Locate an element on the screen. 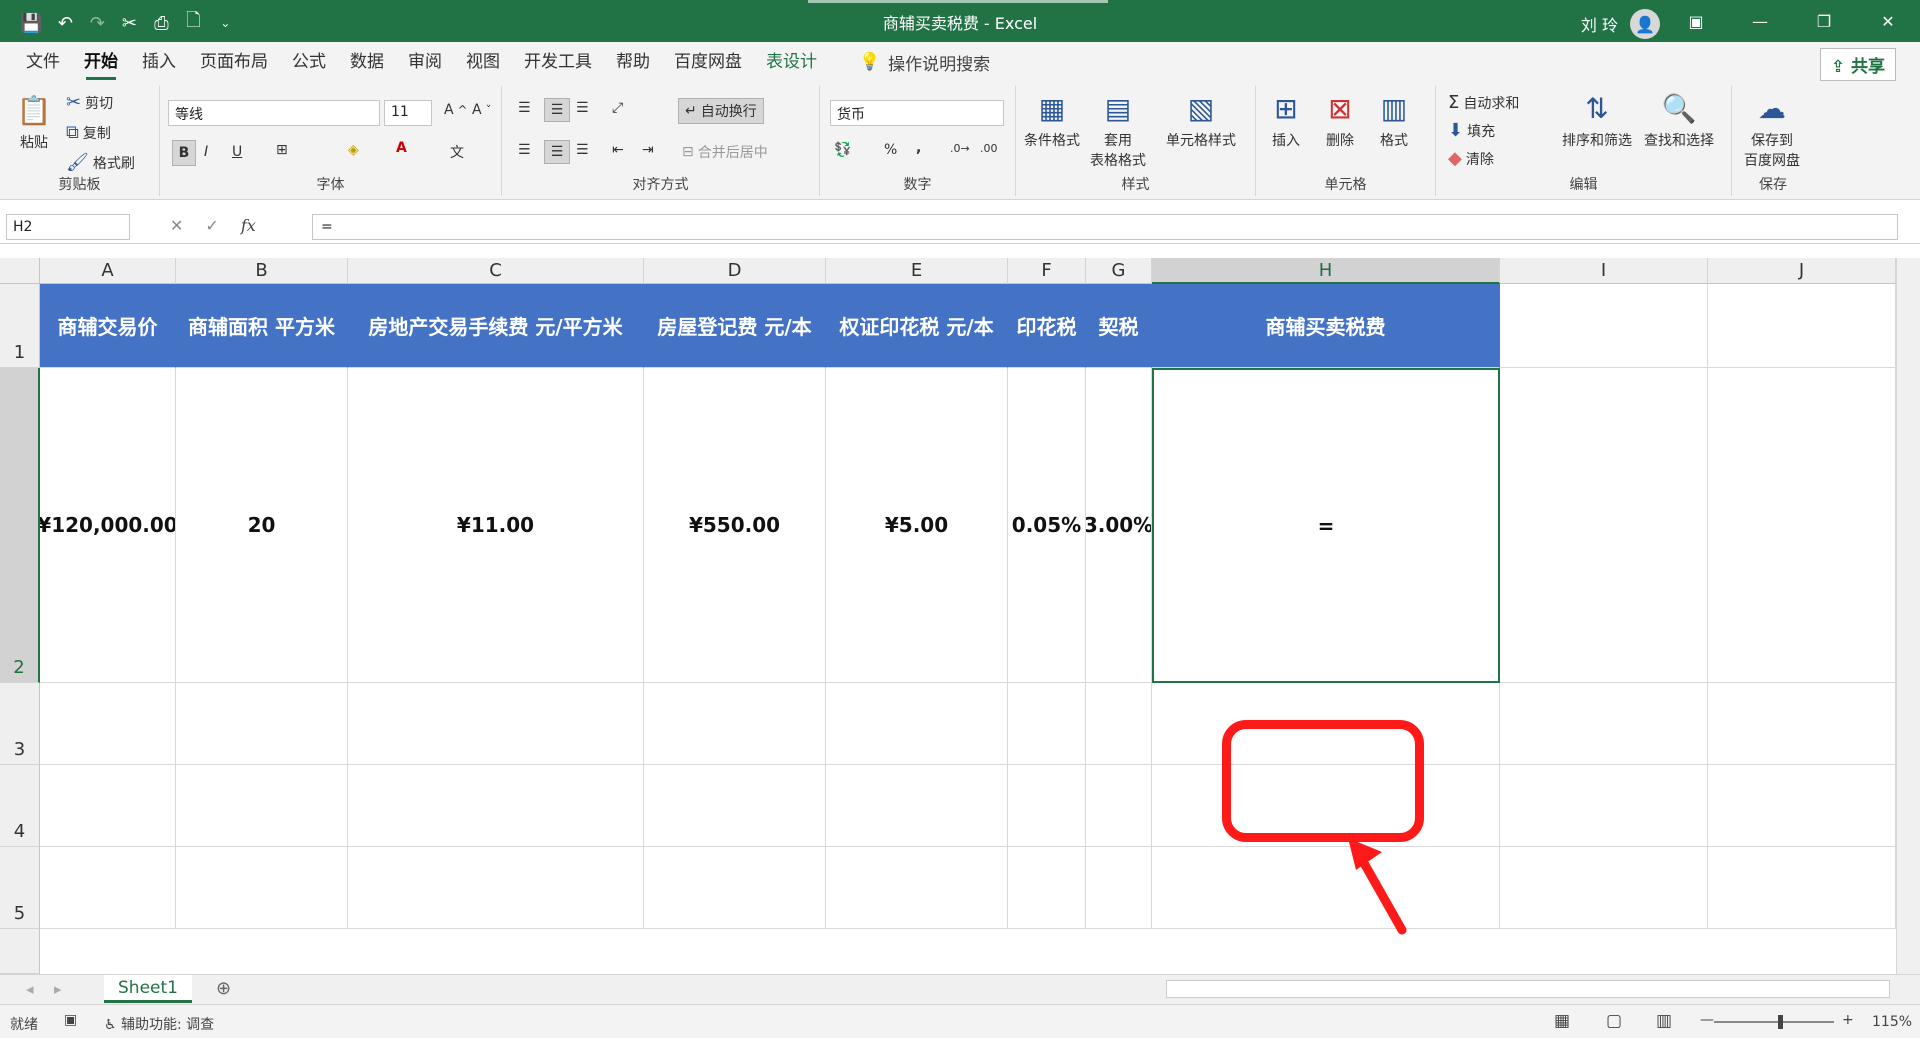 The width and height of the screenshot is (1920, 1038). accessibility-status: ♿ 辅助功能: 调查 is located at coordinates (159, 1024).